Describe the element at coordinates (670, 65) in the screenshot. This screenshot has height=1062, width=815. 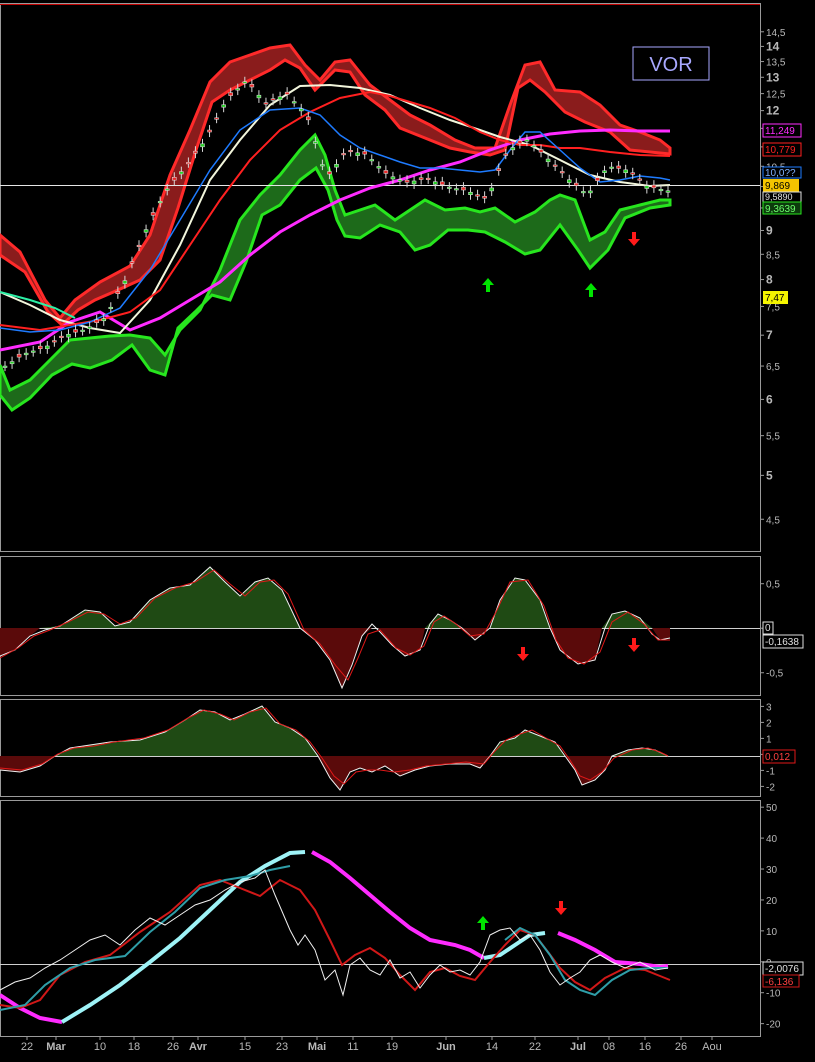
I see `symbol-label: VOR` at that location.